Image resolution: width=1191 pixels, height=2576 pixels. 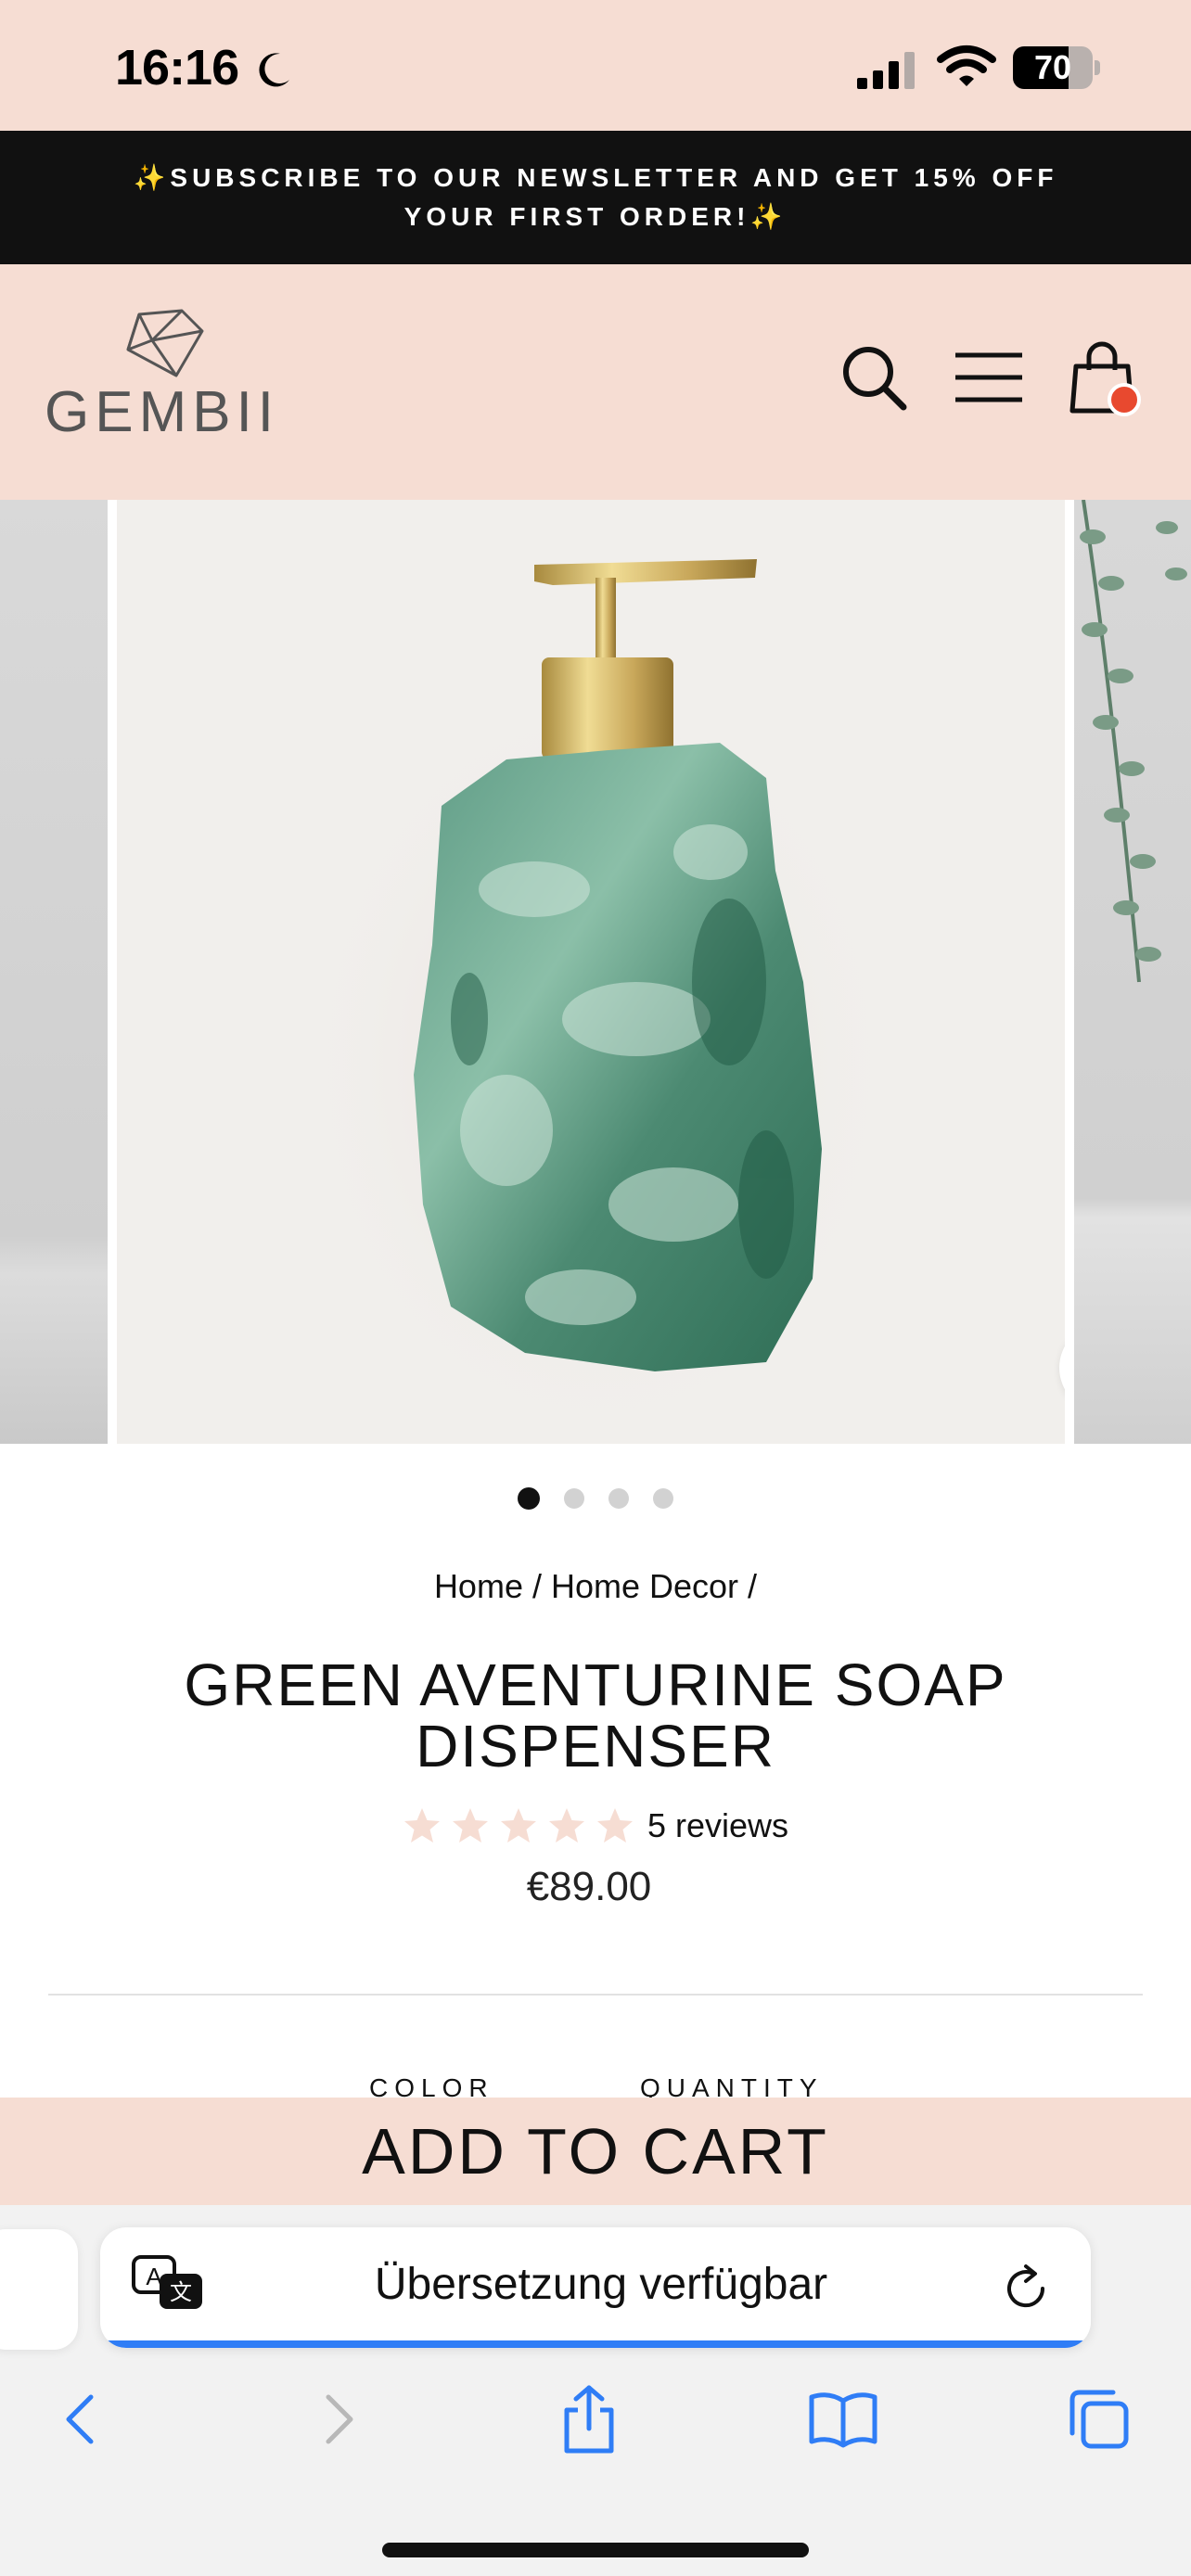 What do you see at coordinates (1052, 67) in the screenshot?
I see `battery-level: 70` at bounding box center [1052, 67].